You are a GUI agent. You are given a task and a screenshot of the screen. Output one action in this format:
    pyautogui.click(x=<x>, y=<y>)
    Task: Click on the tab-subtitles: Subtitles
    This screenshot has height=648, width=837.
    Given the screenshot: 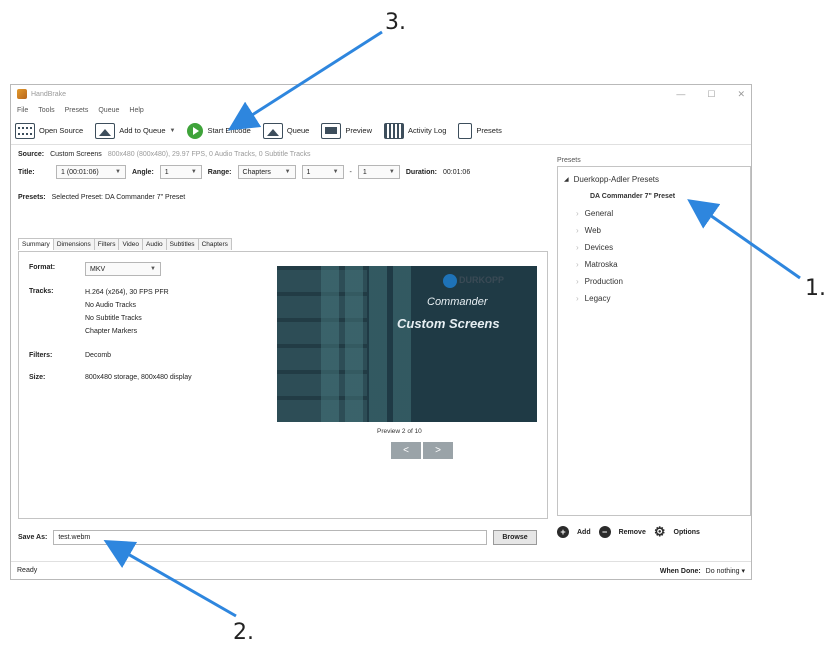 What is the action you would take?
    pyautogui.click(x=182, y=244)
    